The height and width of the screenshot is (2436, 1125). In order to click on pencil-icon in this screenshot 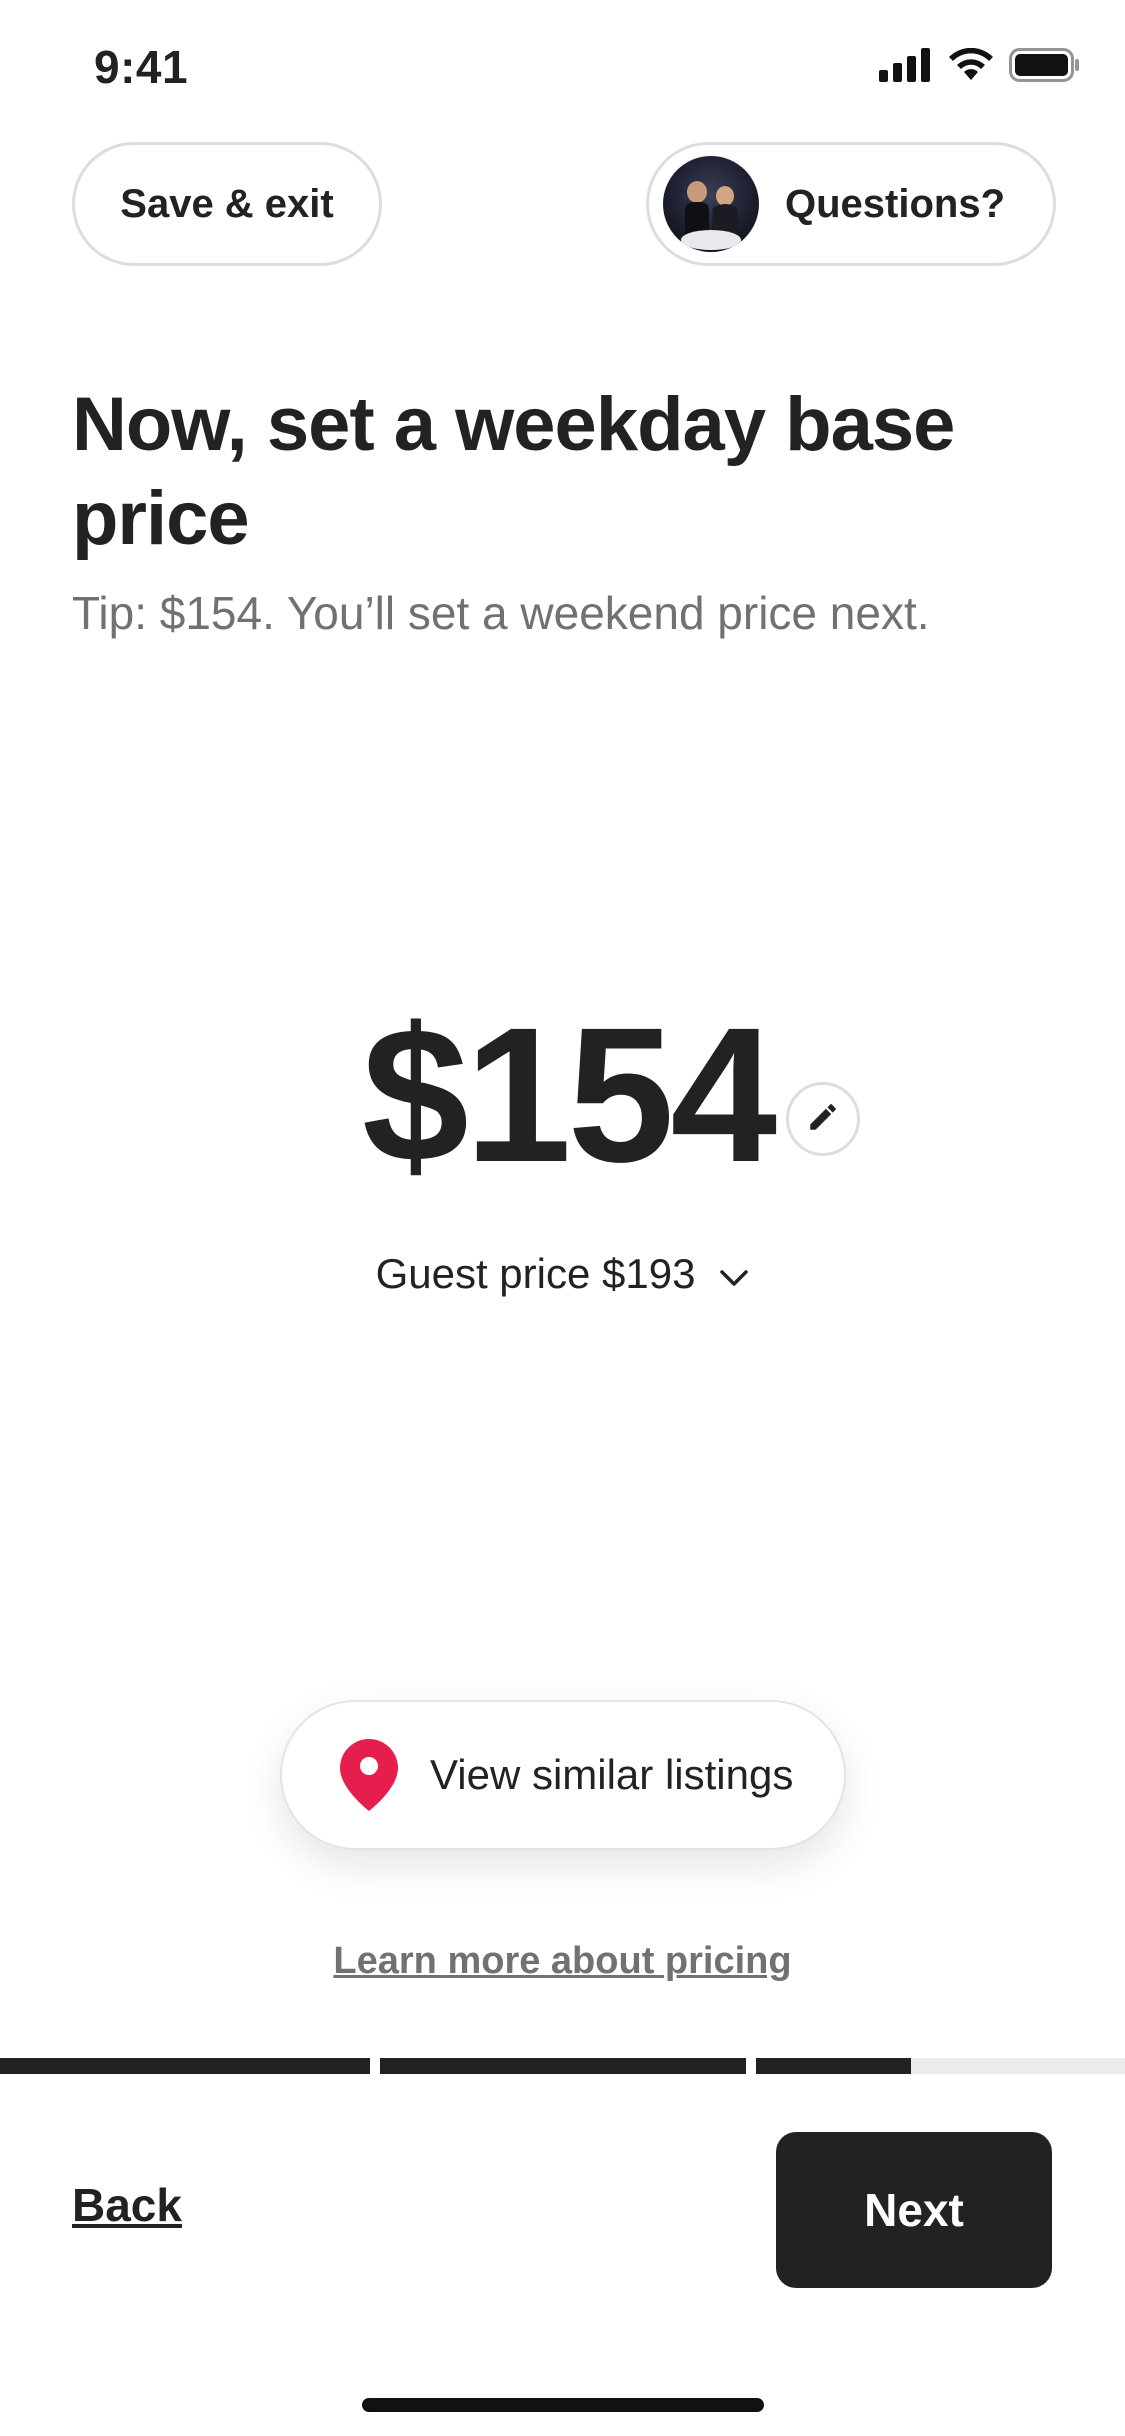, I will do `click(823, 1119)`.